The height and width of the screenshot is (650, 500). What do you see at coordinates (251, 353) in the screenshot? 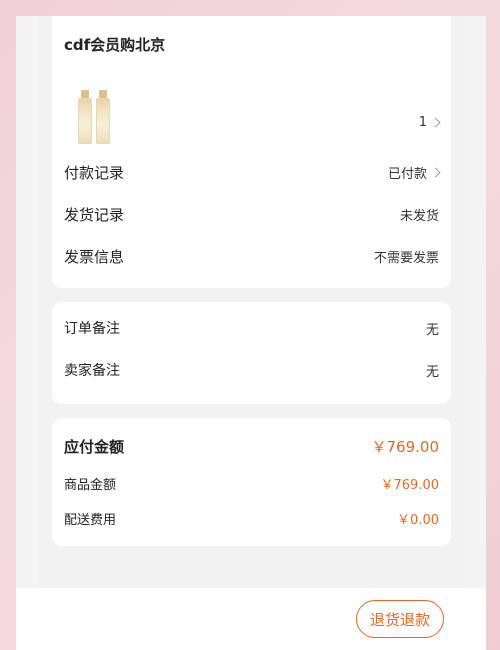
I see `notes-card: 订单备注 无 卖家备注 无` at bounding box center [251, 353].